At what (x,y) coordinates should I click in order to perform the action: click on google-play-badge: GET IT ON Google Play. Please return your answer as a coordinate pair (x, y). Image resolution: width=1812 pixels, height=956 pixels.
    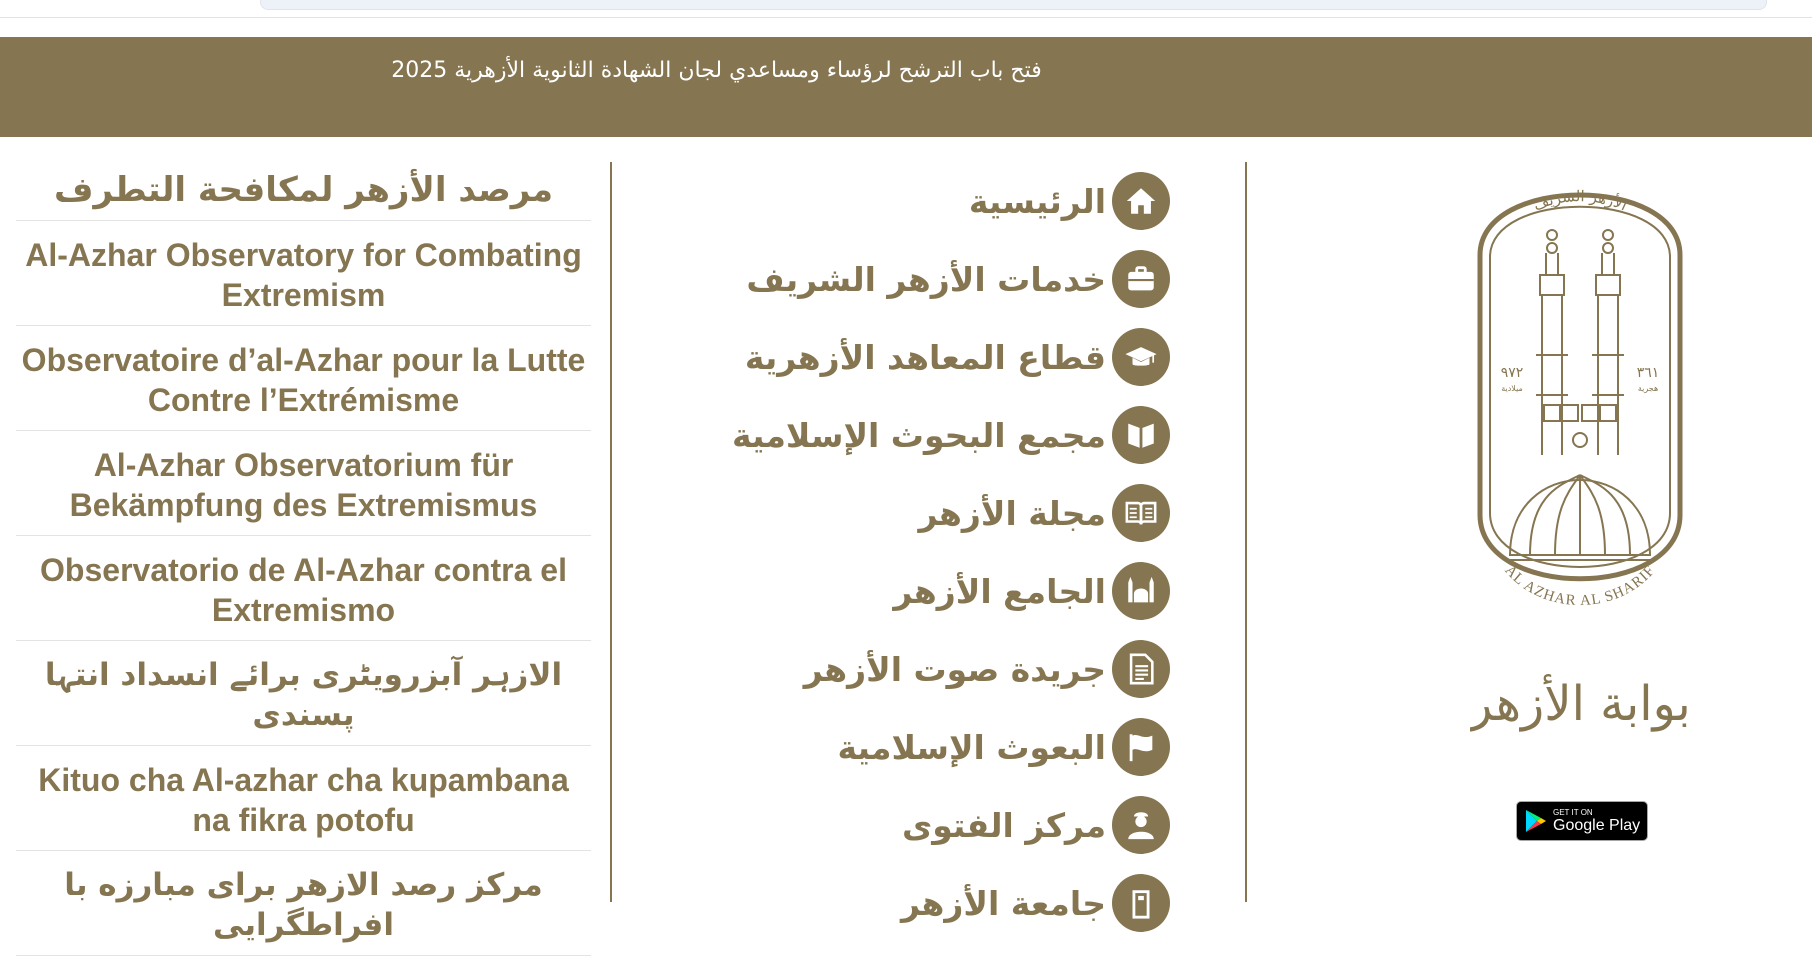
    Looking at the image, I should click on (1582, 821).